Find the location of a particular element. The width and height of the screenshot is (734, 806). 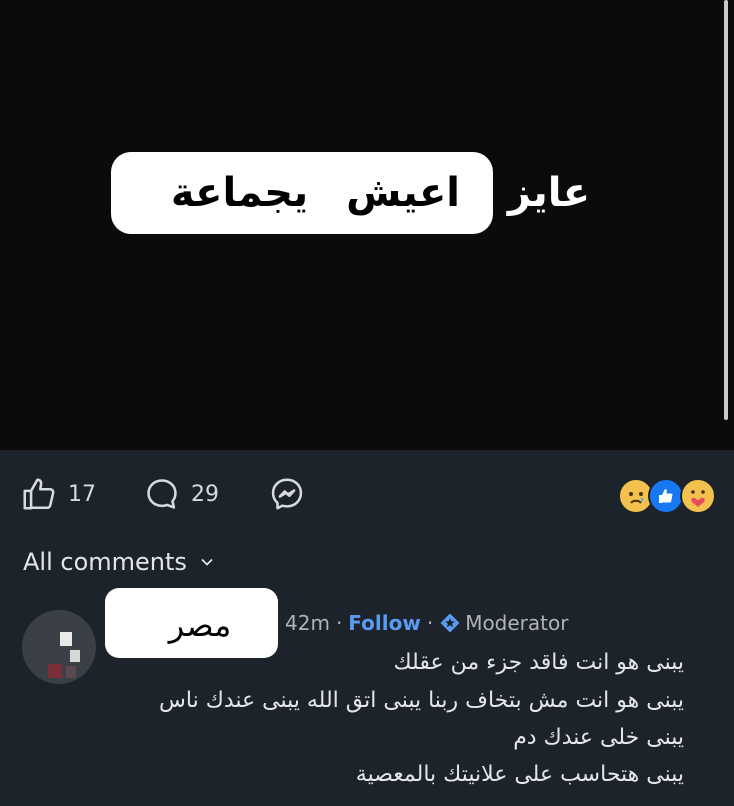

overlay-text: عايز is located at coordinates (549, 193).